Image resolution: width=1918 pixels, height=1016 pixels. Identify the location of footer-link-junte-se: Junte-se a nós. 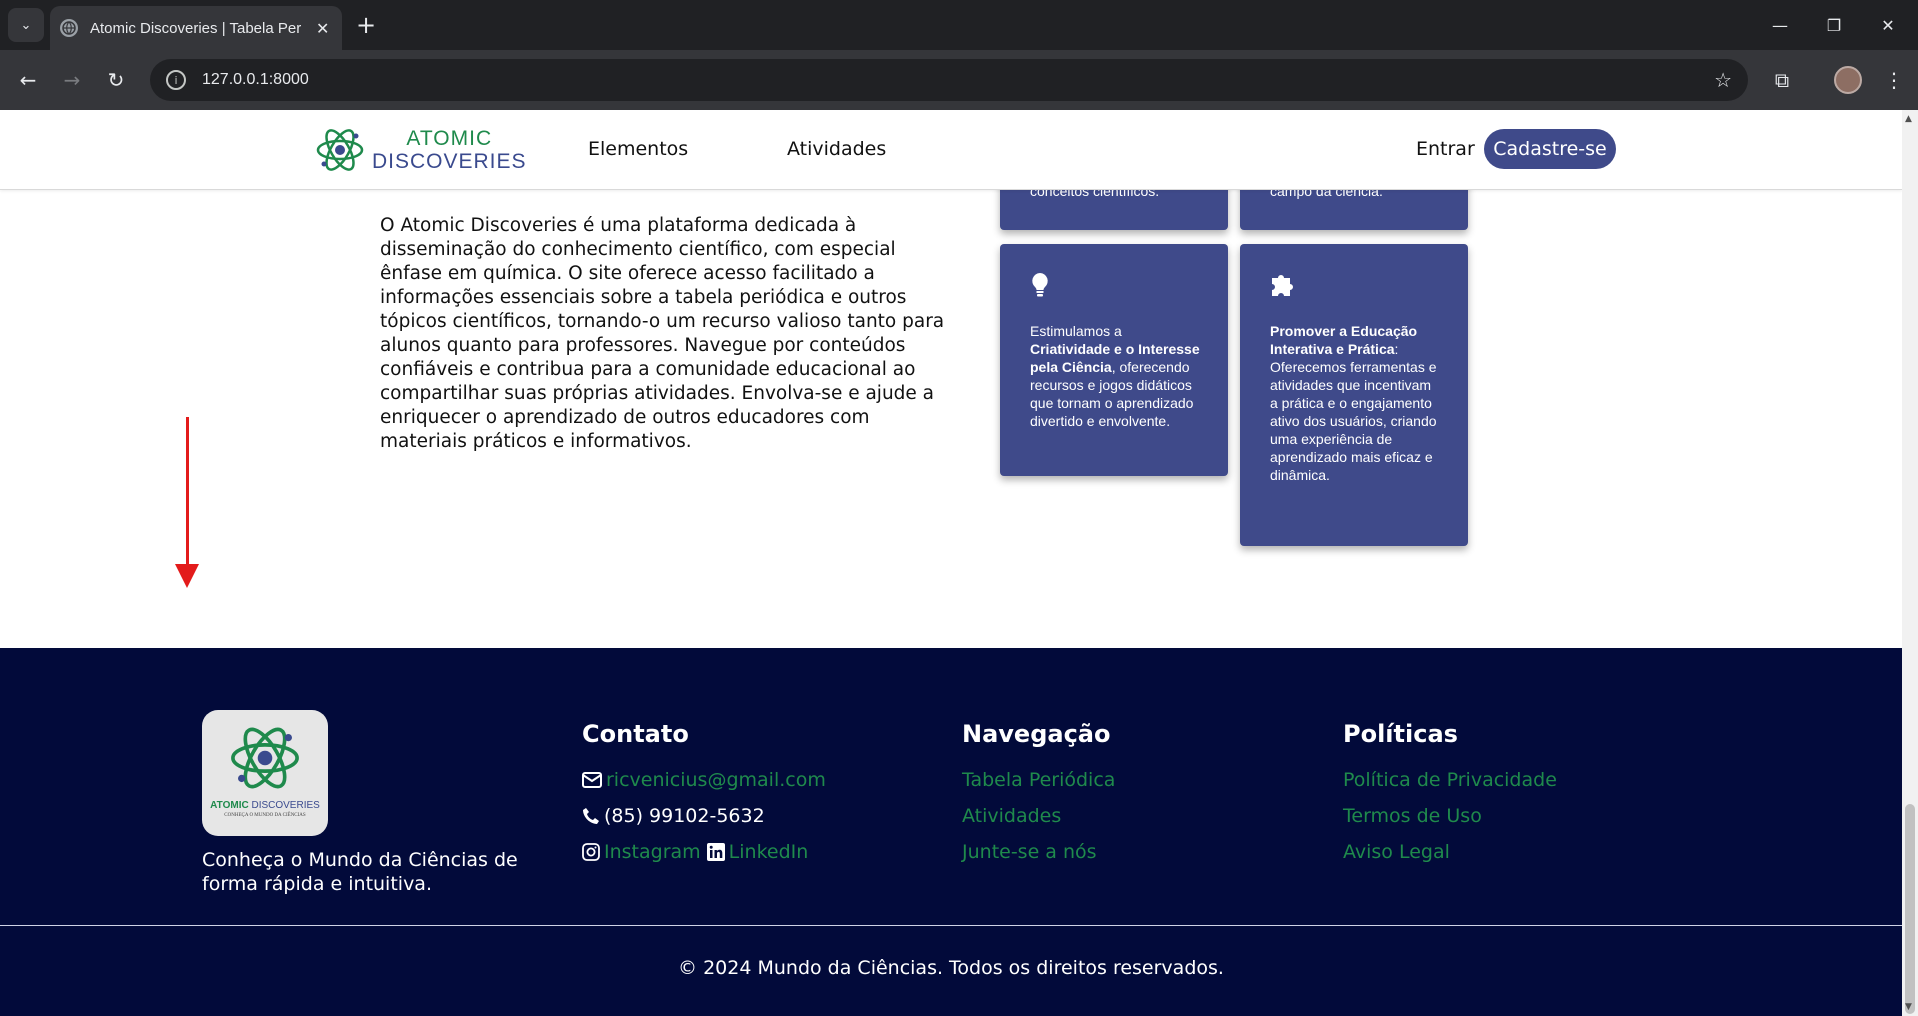
(1029, 852).